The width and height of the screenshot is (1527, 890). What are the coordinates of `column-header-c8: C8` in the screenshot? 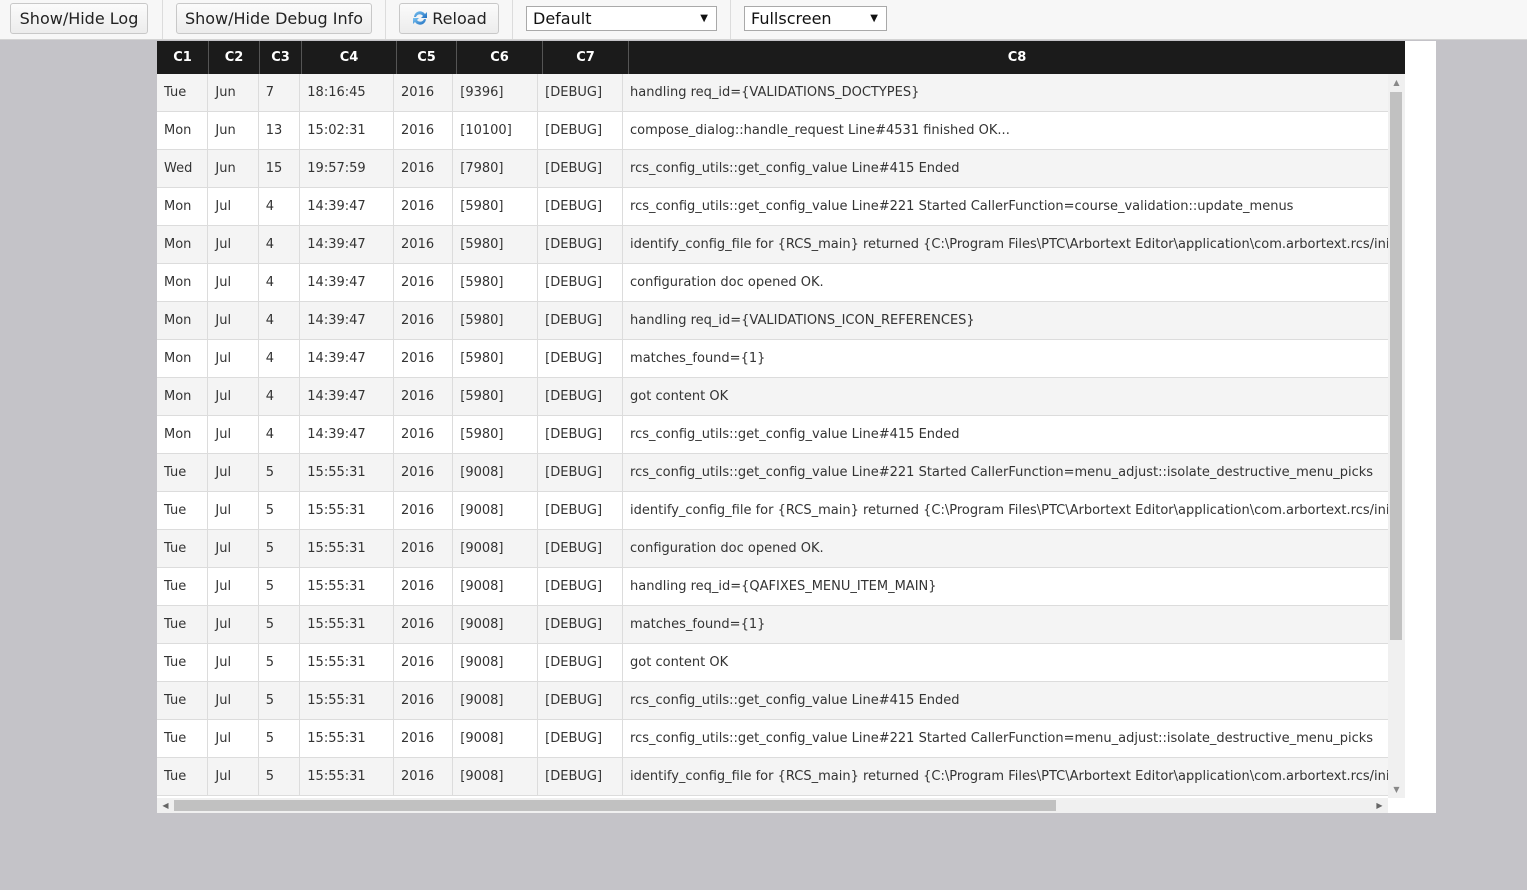 It's located at (1017, 57).